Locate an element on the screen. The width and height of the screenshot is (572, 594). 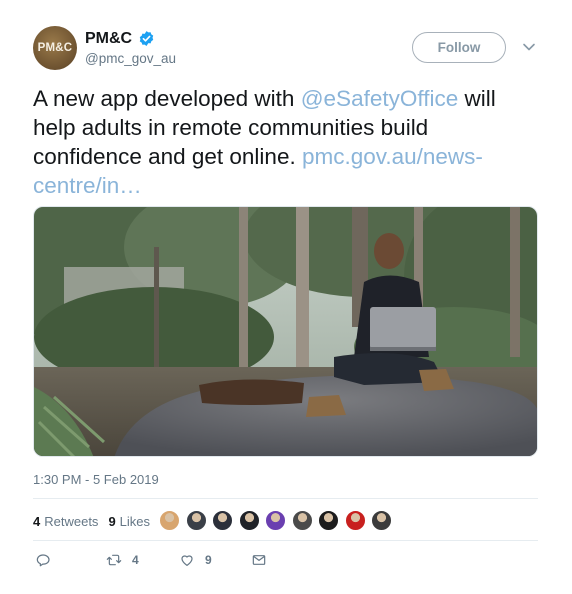
retweet-icon is located at coordinates (114, 560).